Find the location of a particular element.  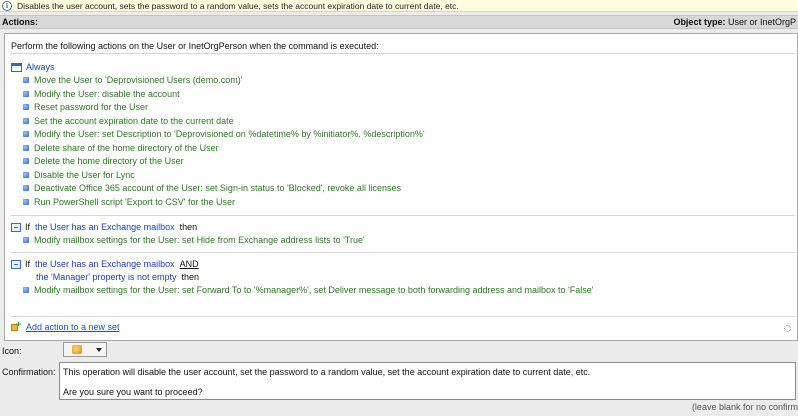

condition-1-header: If the User has an Exchange mailbox then is located at coordinates (104, 227).